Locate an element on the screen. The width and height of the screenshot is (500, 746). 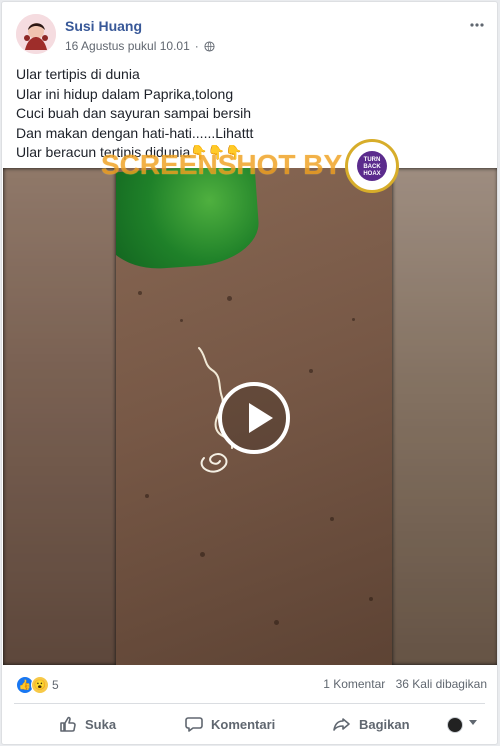
profile-photo-icon is located at coordinates (36, 34).